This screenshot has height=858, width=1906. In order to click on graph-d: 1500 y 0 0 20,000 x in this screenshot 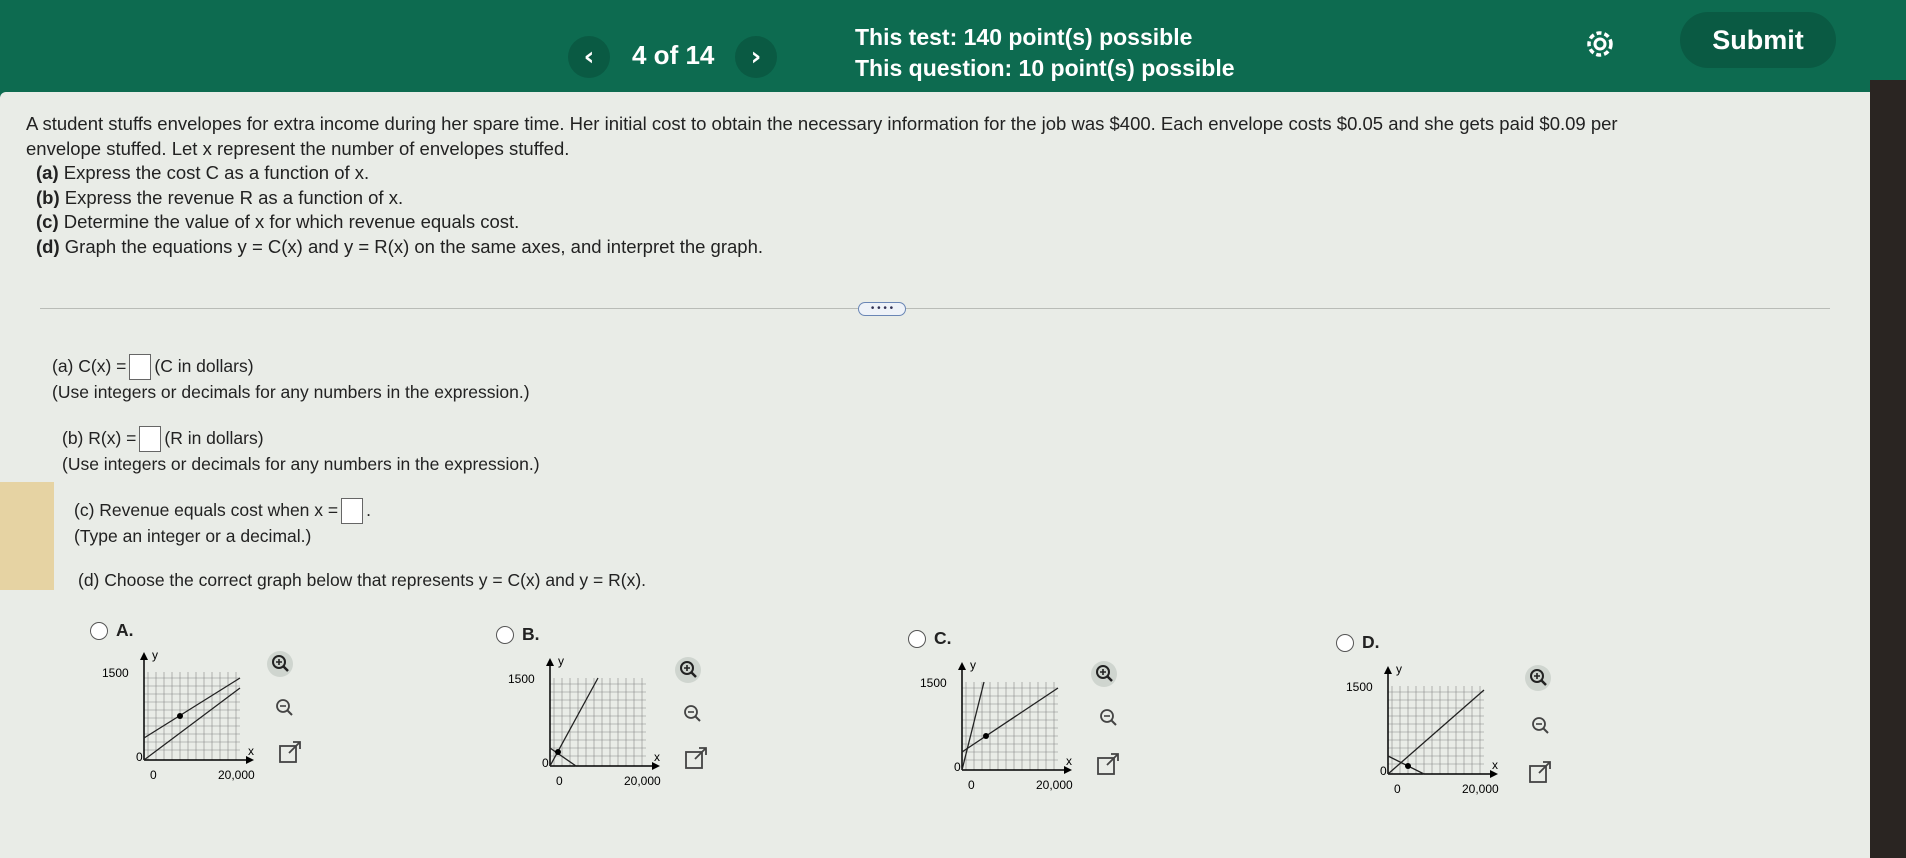, I will do `click(1424, 734)`.